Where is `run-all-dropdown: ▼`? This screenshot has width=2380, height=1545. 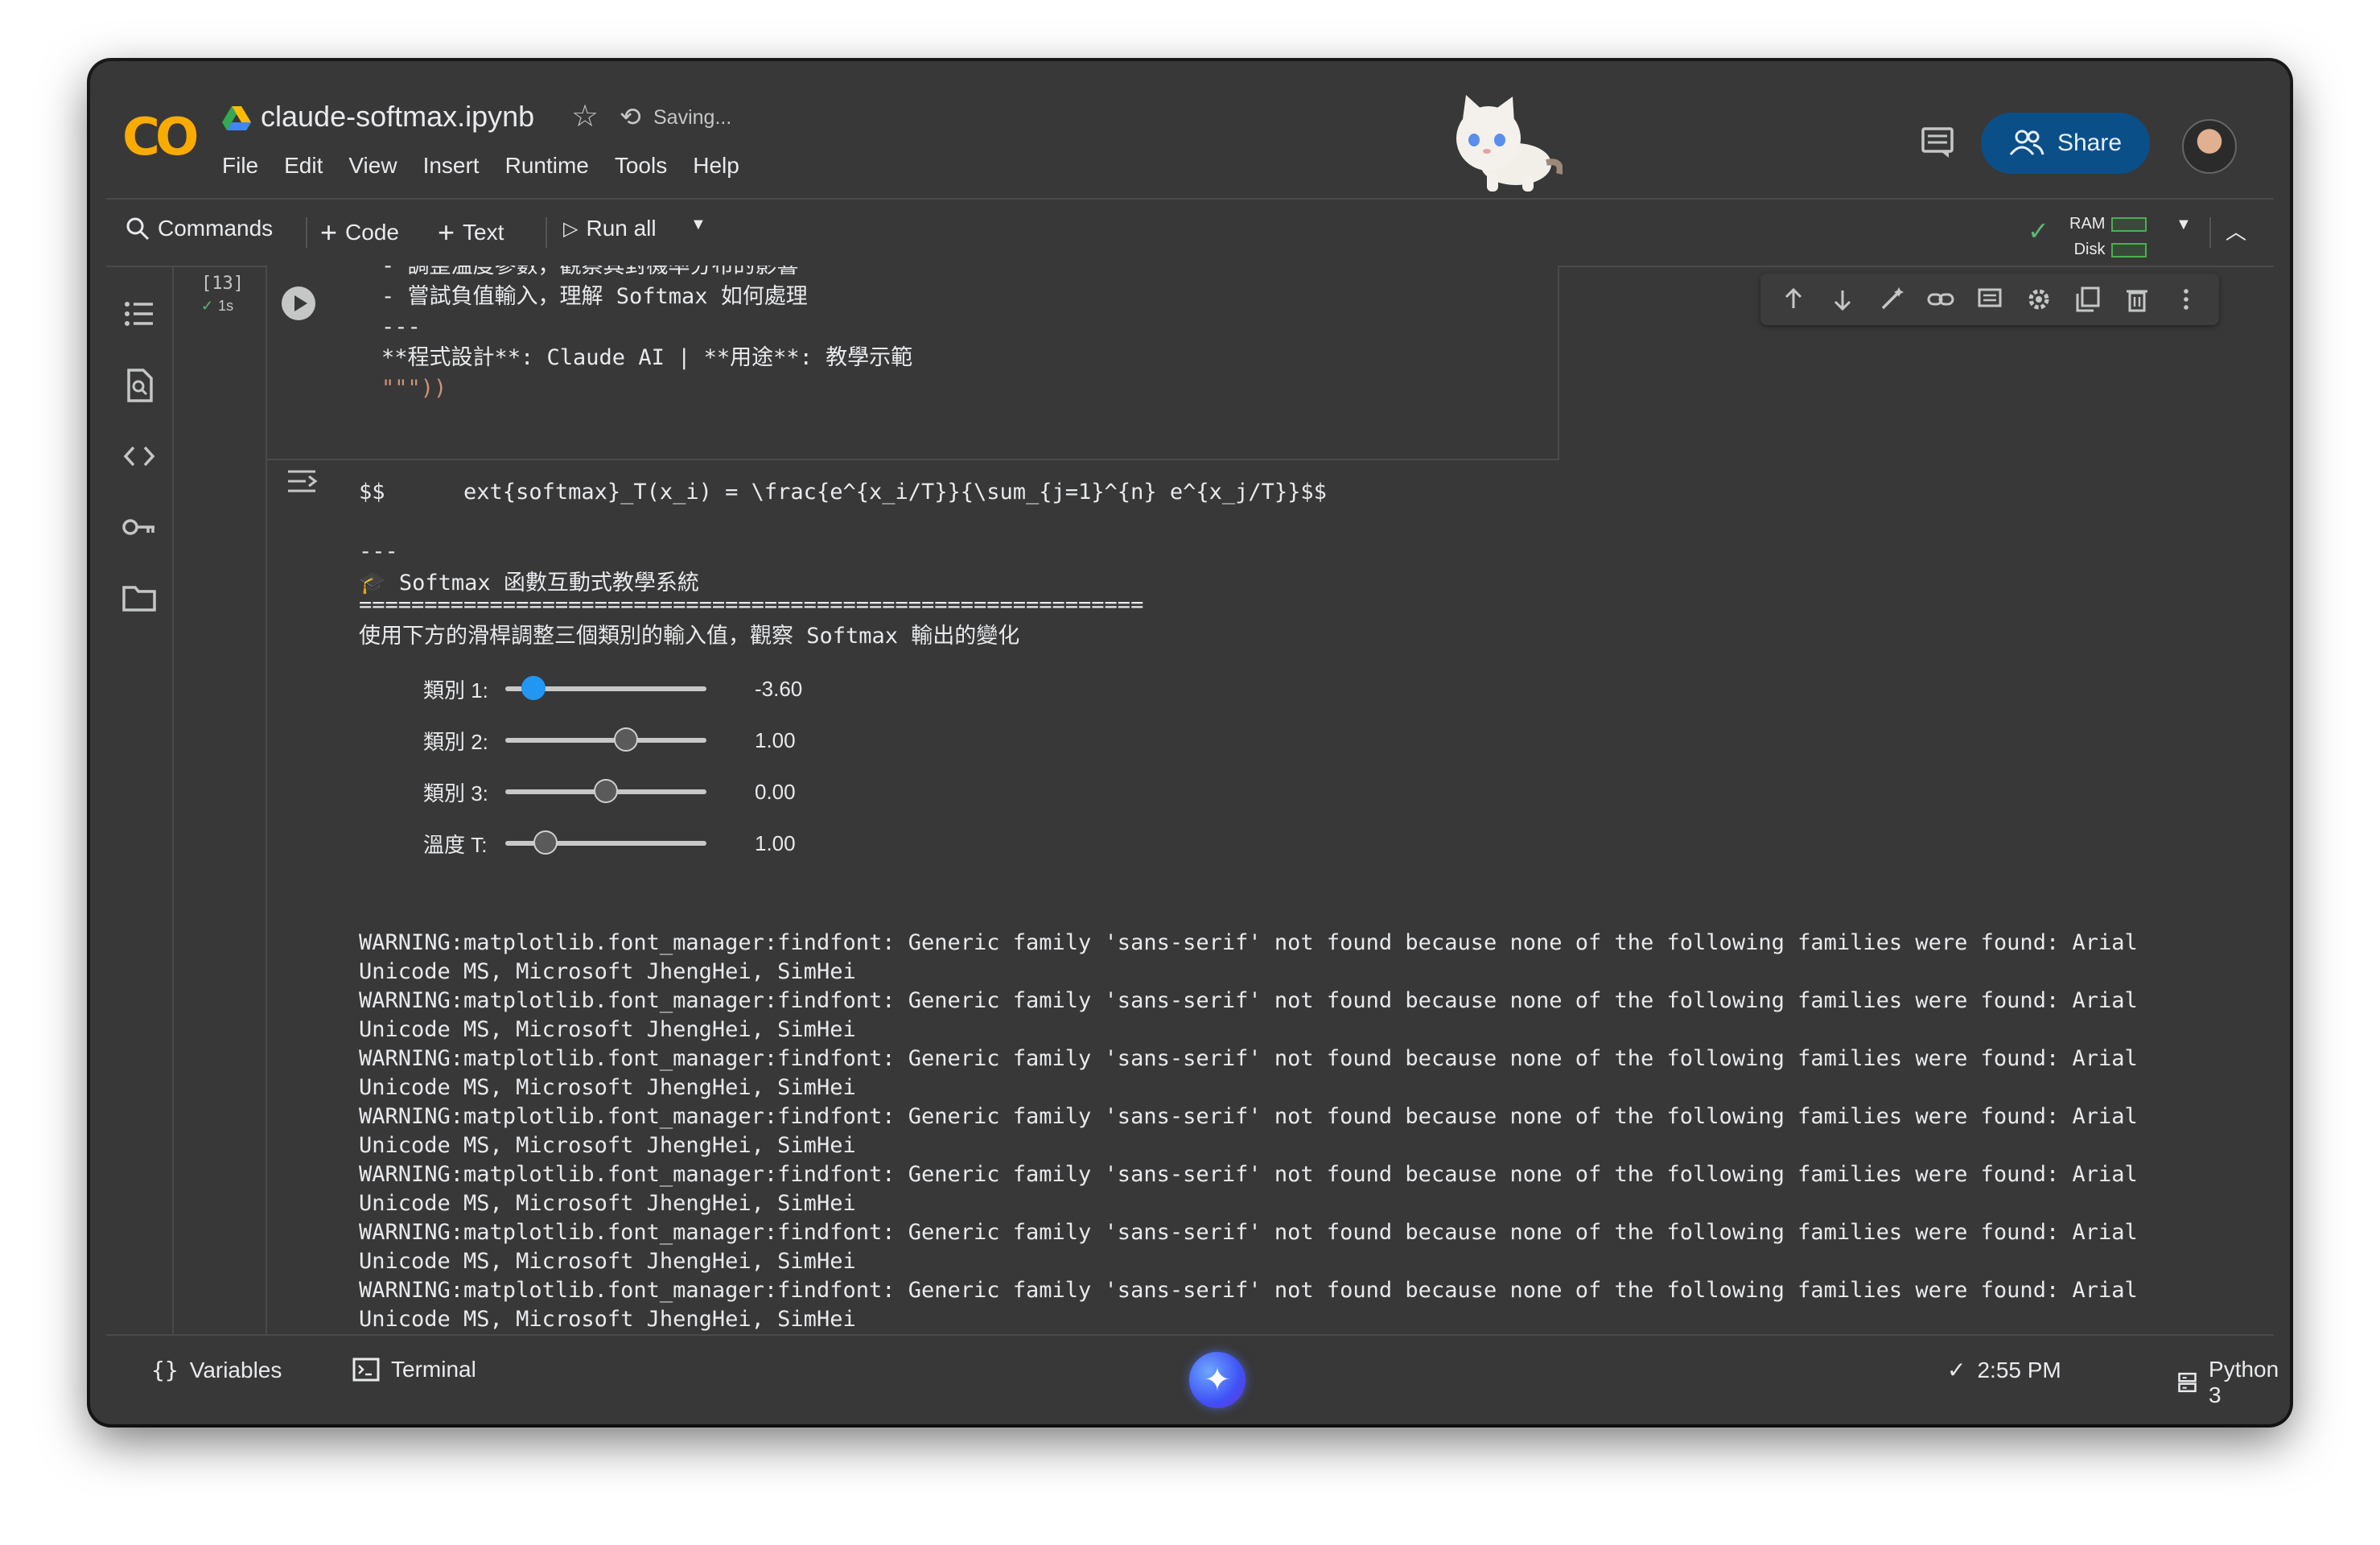
run-all-dropdown: ▼ is located at coordinates (698, 225).